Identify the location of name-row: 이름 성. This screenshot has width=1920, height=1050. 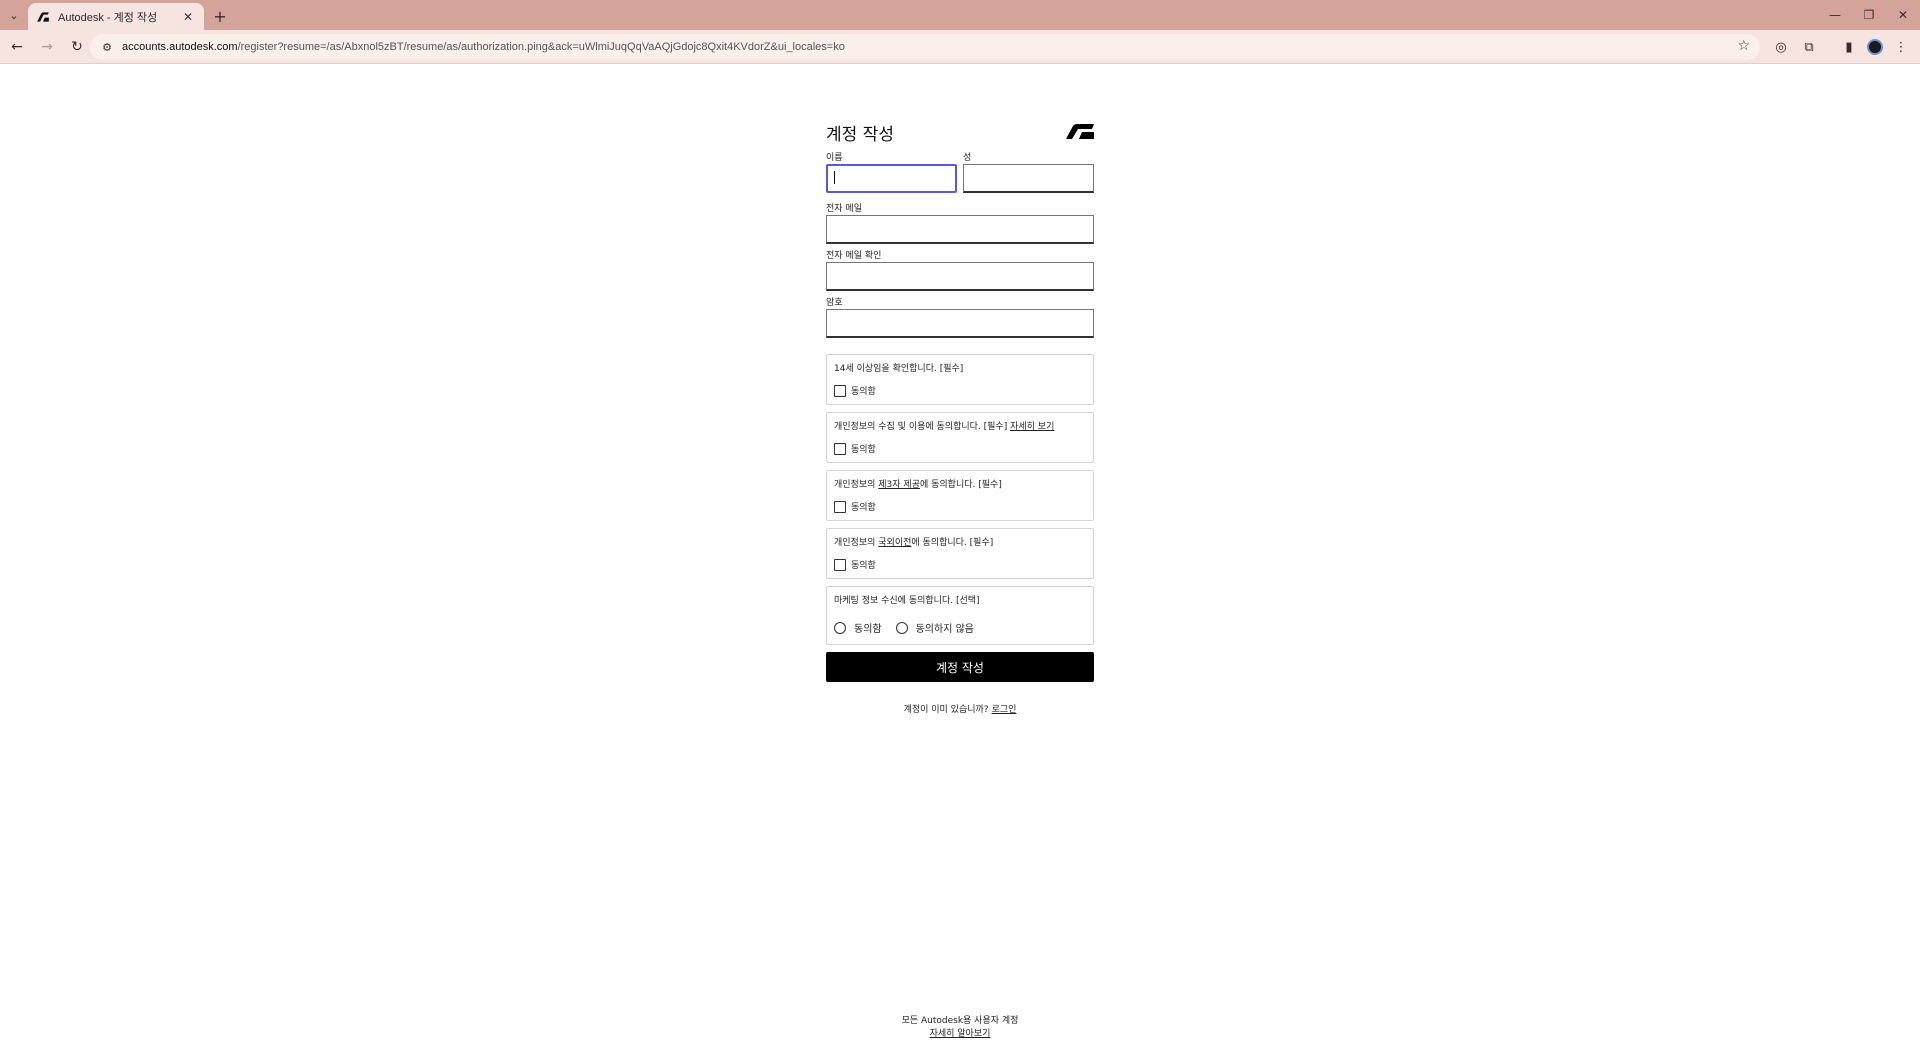
(960, 171).